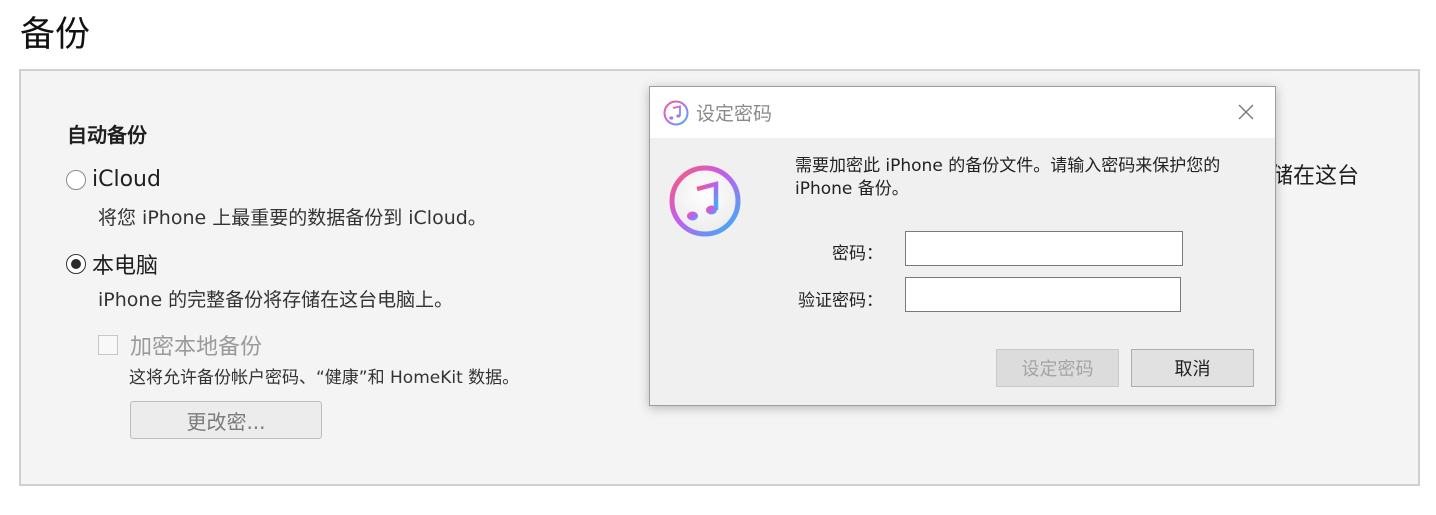  Describe the element at coordinates (196, 347) in the screenshot. I see `encrypt-label: 加密本地备份` at that location.